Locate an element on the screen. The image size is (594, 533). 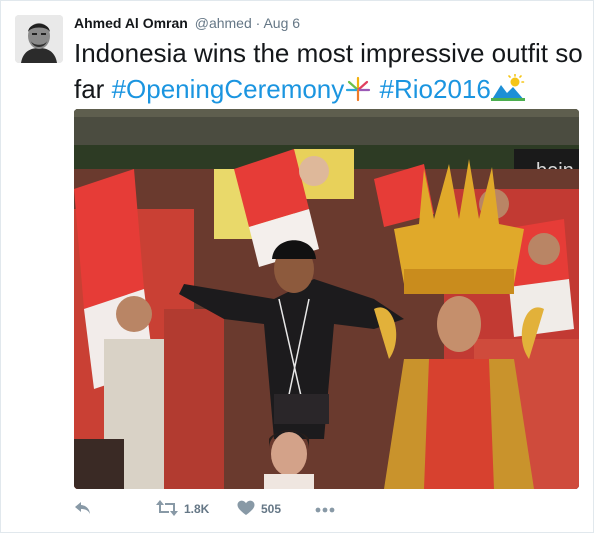
reply-icon is located at coordinates (83, 509).